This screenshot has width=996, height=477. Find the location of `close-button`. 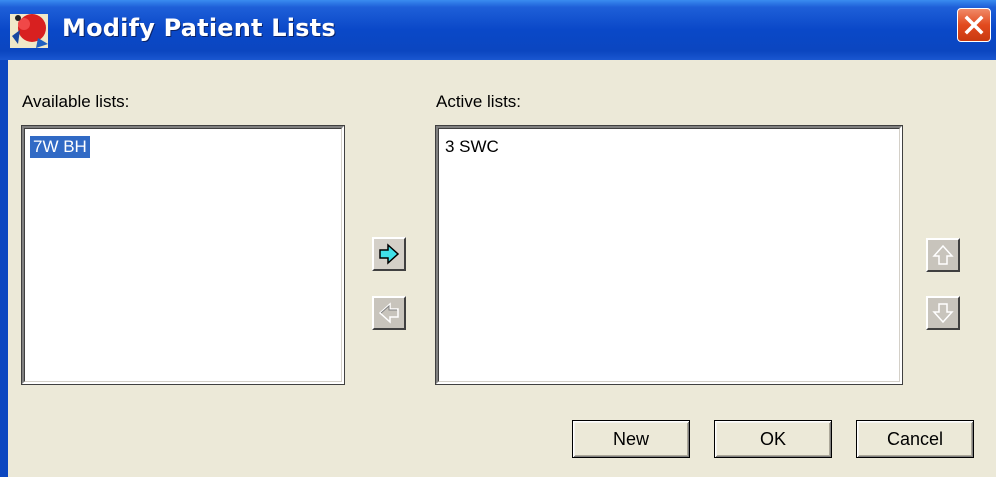

close-button is located at coordinates (974, 25).